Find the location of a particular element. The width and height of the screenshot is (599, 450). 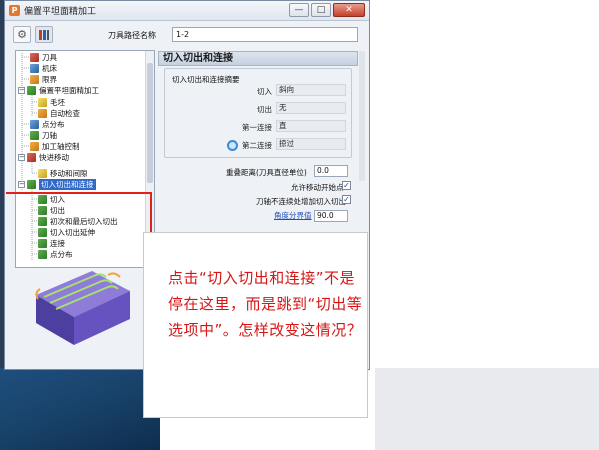

tool-icon is located at coordinates (34, 57).